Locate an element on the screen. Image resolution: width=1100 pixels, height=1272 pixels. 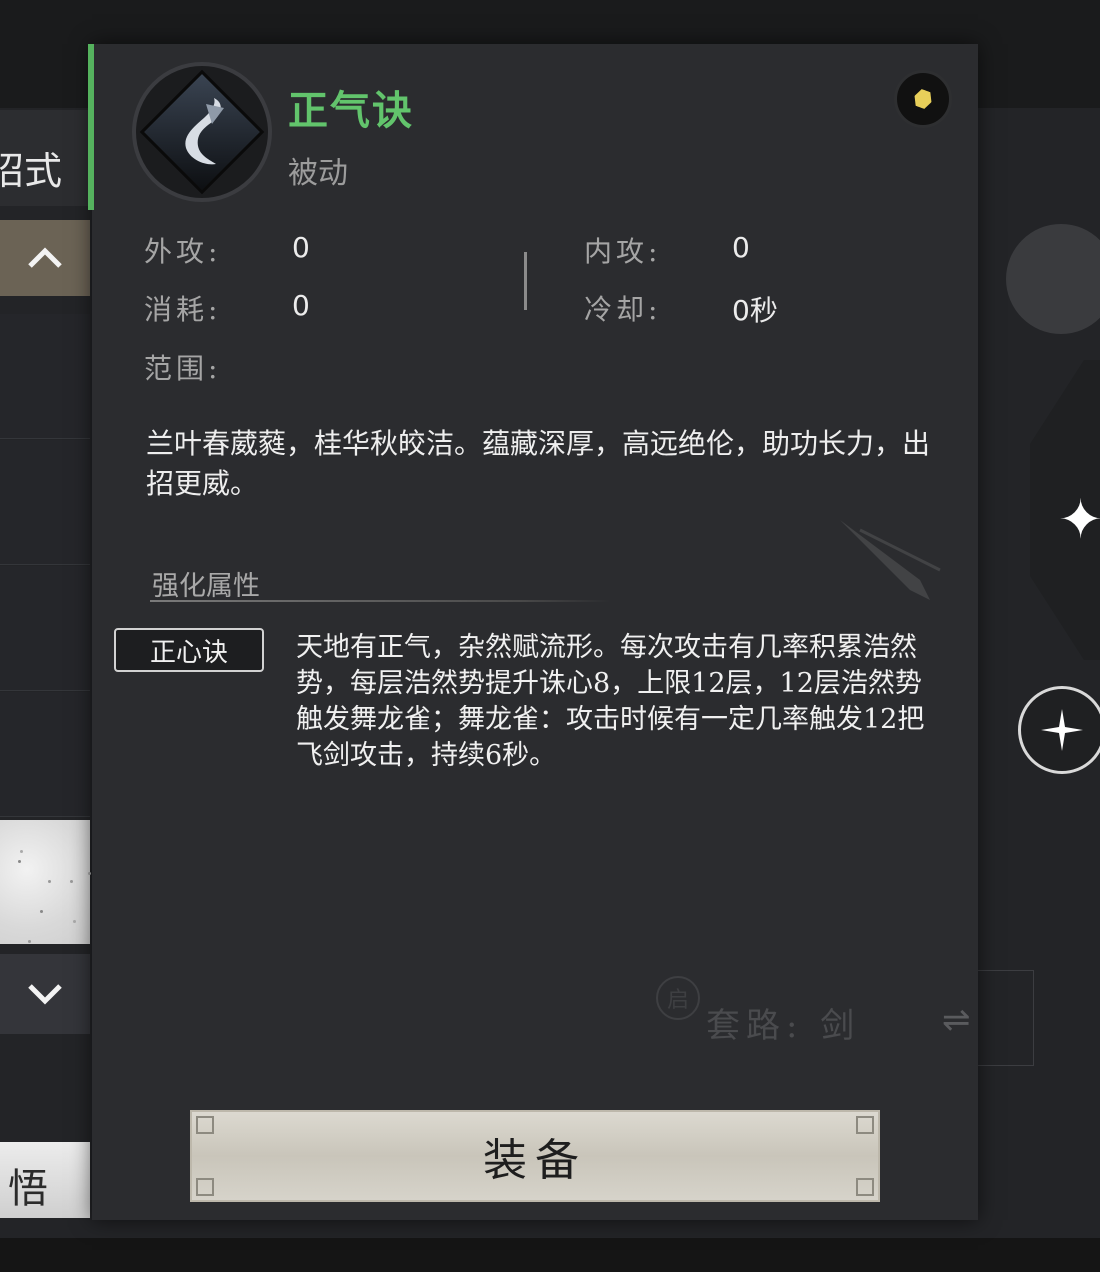
skill-description: 兰叶春葳蕤，桂华秋皎洁。蕴藏深厚，高远绝伦，助功长力，出招更威。 is located at coordinates (538, 463).